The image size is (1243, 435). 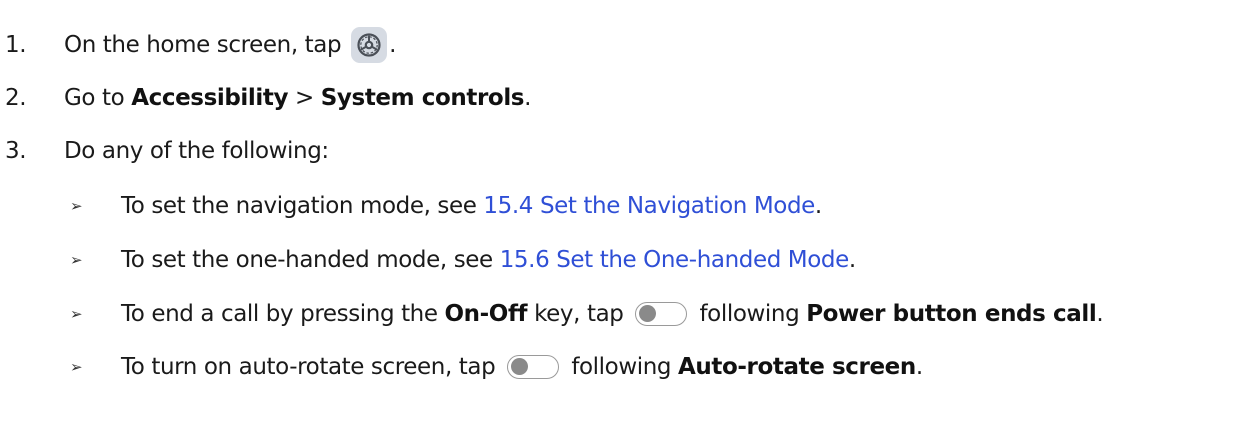 I want to click on step-text: Do any of the following:, so click(x=196, y=151).